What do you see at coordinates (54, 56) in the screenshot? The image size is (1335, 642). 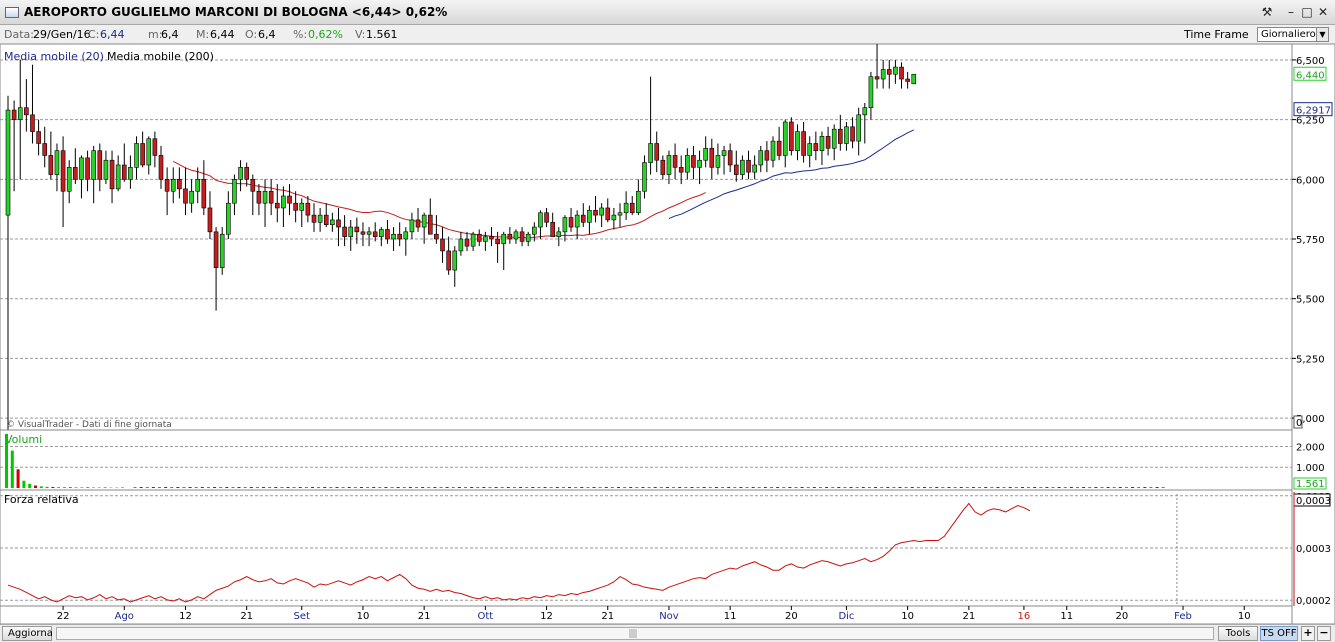 I see `legend-ma20: Media mobile (20)` at bounding box center [54, 56].